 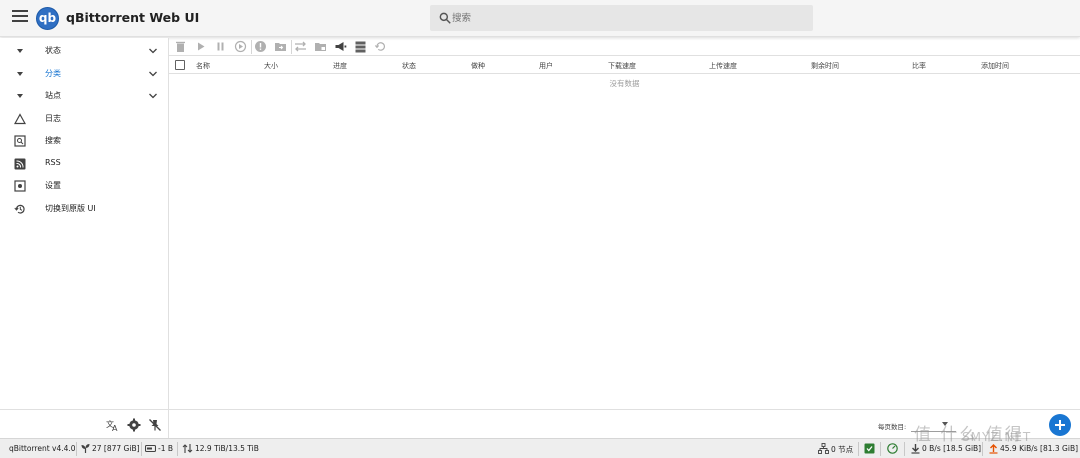 I want to click on pause-icon, so click(x=220, y=46).